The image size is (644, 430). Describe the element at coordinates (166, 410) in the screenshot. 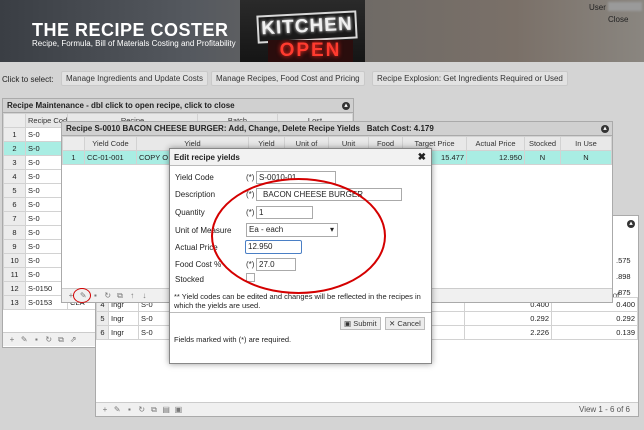

I see `print-icon: ▤` at that location.